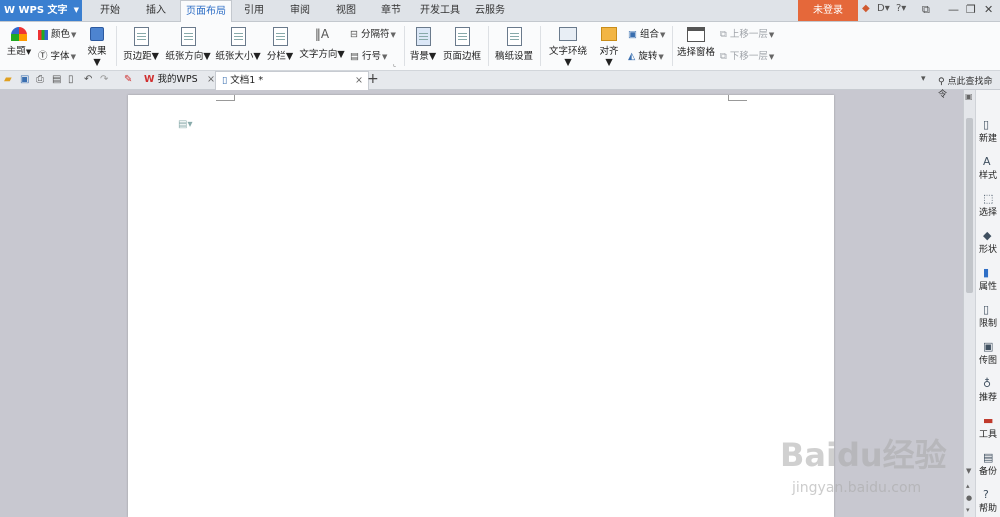 This screenshot has height=517, width=1000. I want to click on scroll-thumb, so click(969, 205).